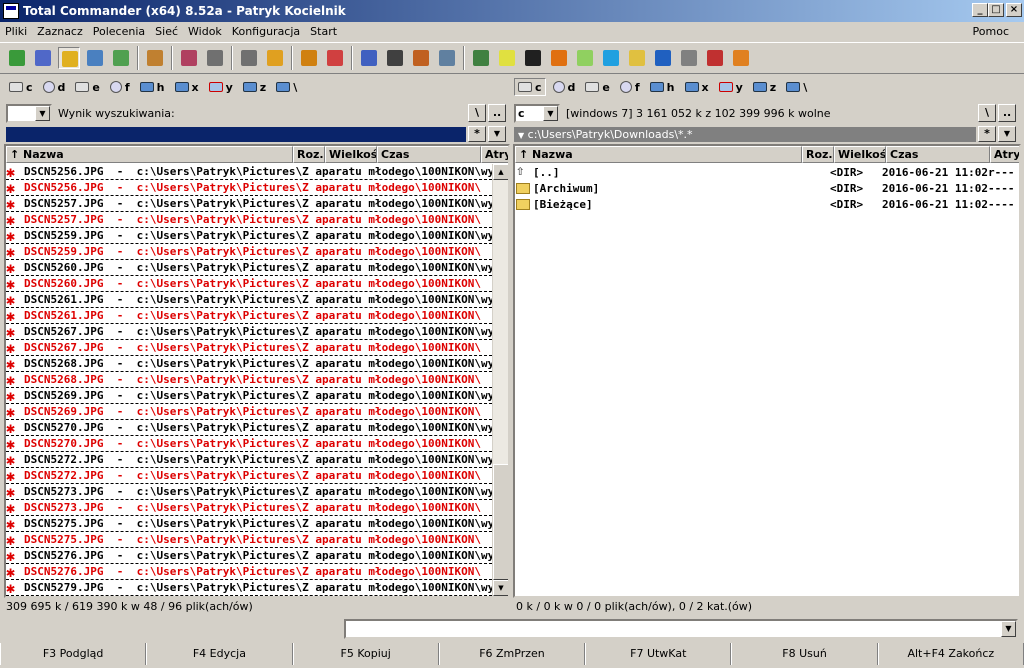  Describe the element at coordinates (938, 154) in the screenshot. I see `right-col-date: Czas` at that location.